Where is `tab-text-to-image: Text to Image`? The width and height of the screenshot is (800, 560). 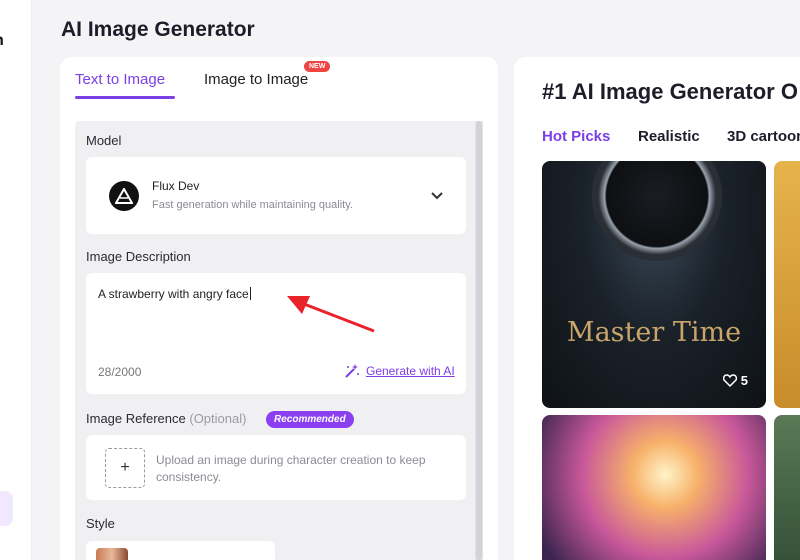 tab-text-to-image: Text to Image is located at coordinates (125, 85).